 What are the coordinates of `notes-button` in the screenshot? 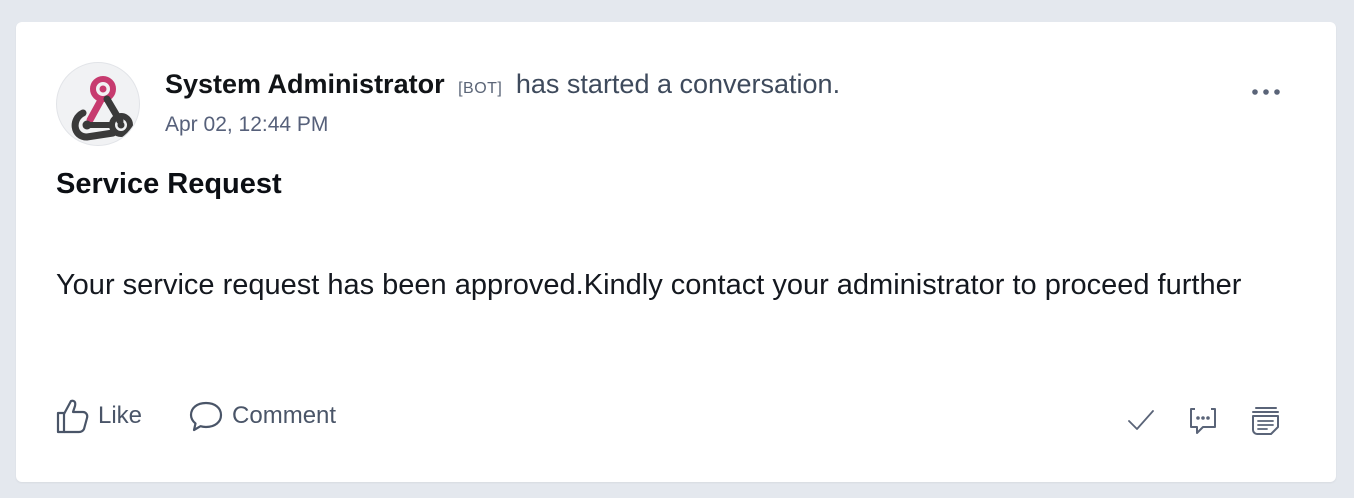 It's located at (1265, 420).